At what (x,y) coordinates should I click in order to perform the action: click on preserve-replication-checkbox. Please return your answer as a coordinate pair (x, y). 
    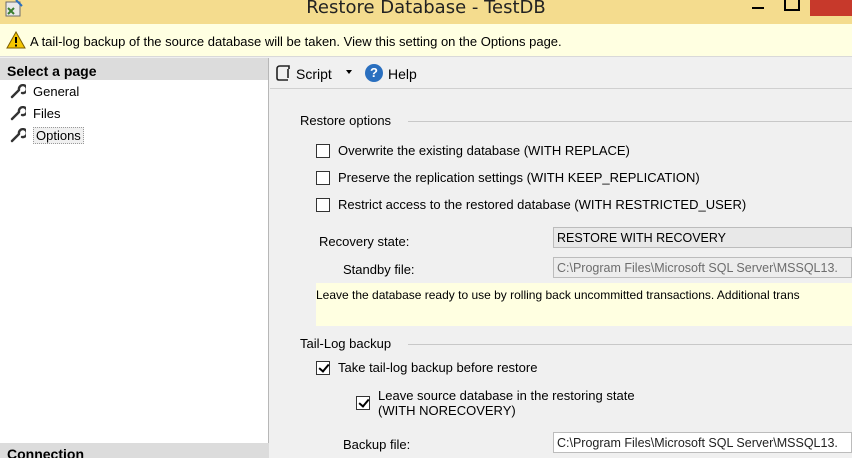
    Looking at the image, I should click on (323, 178).